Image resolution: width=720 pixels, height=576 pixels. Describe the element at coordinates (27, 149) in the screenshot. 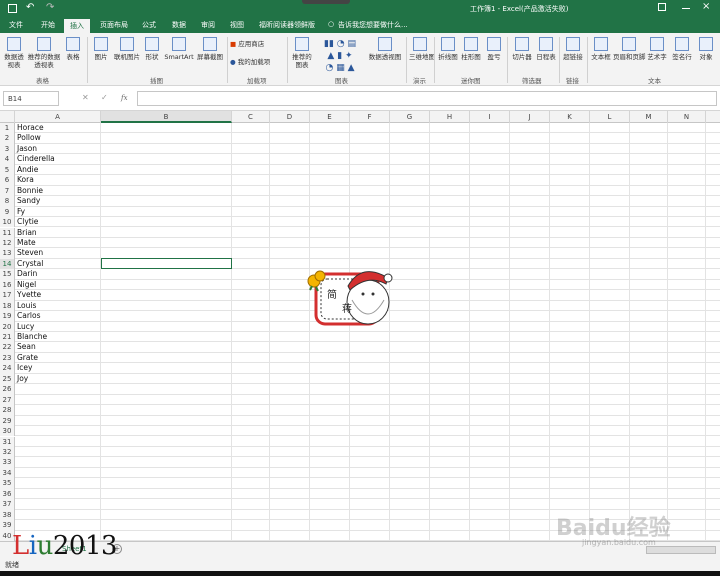

I see `cell-a: Jason` at that location.